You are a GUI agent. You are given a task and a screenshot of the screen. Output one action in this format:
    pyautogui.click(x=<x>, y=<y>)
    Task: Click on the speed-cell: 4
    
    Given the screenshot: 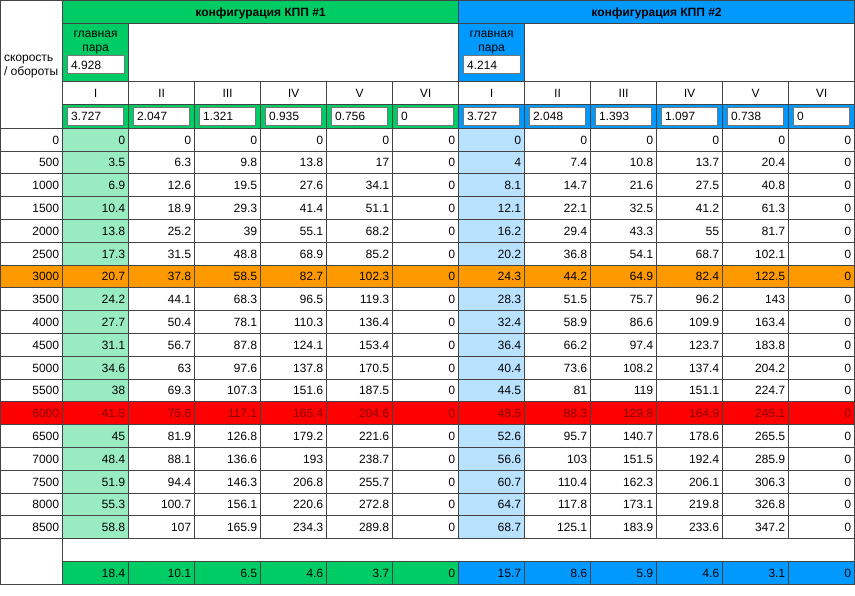 What is the action you would take?
    pyautogui.click(x=491, y=162)
    